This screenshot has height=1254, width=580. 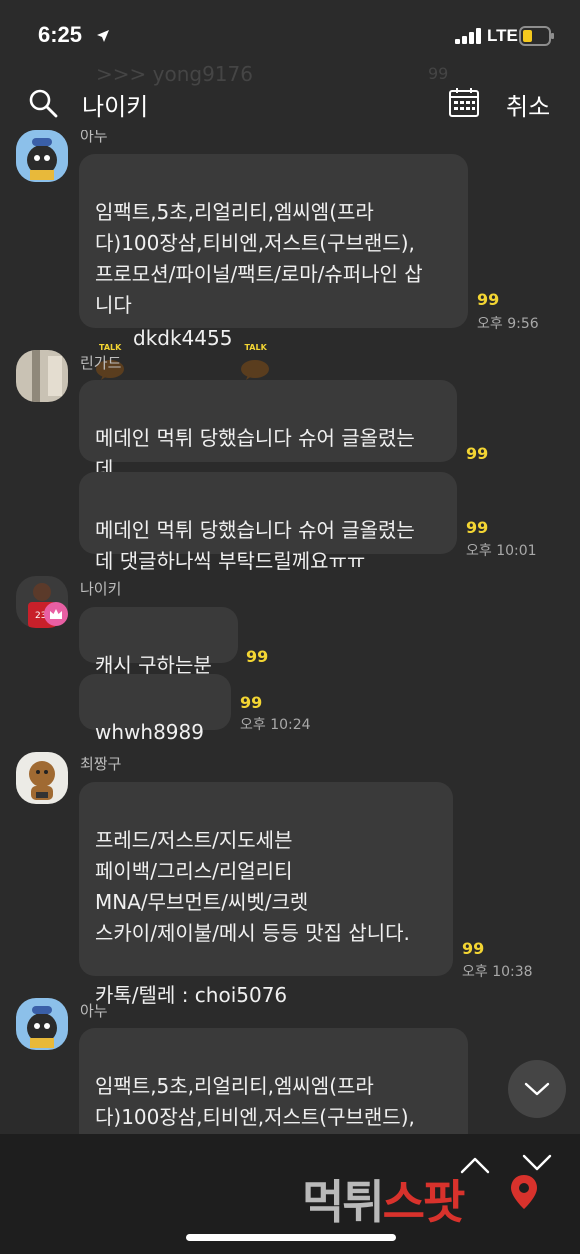 I want to click on home-indicator, so click(x=291, y=1237).